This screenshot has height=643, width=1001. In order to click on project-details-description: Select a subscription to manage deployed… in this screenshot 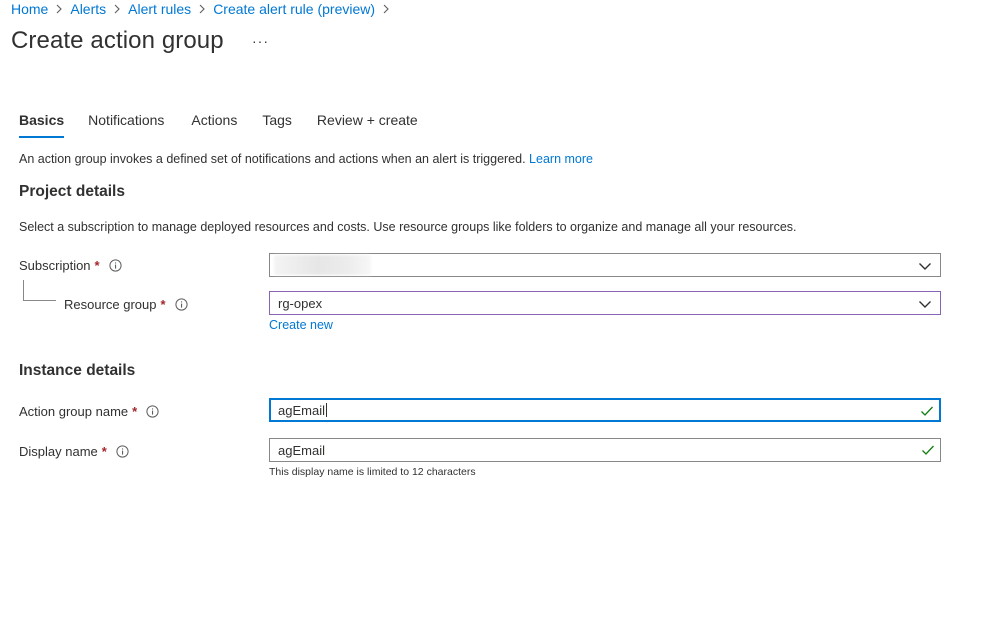, I will do `click(408, 227)`.